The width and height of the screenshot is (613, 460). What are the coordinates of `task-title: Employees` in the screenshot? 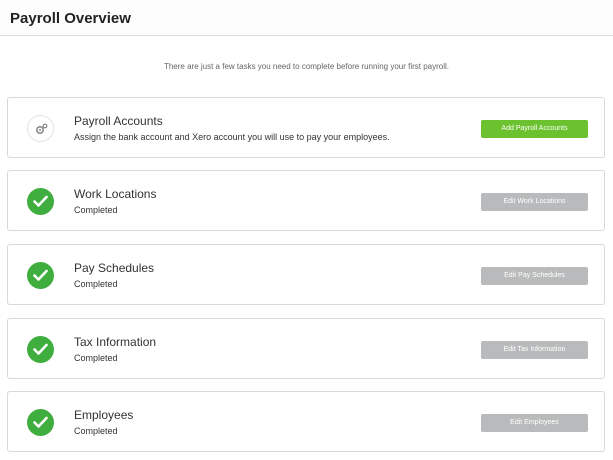 It's located at (104, 415).